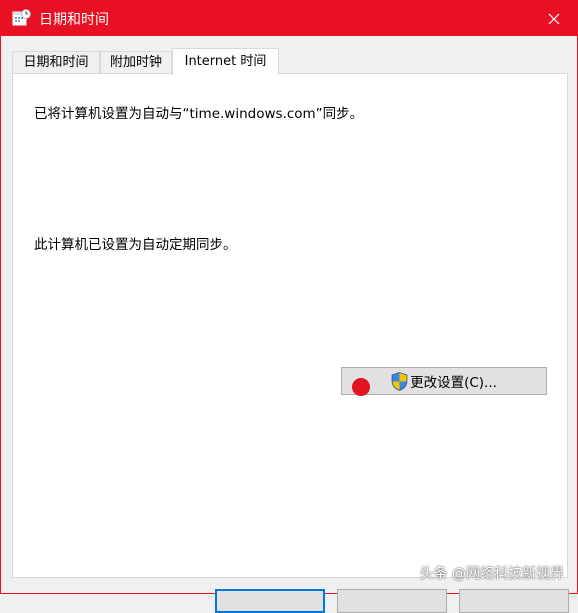 The width and height of the screenshot is (578, 613). What do you see at coordinates (225, 61) in the screenshot?
I see `tab-internet-time: Internet 时间` at bounding box center [225, 61].